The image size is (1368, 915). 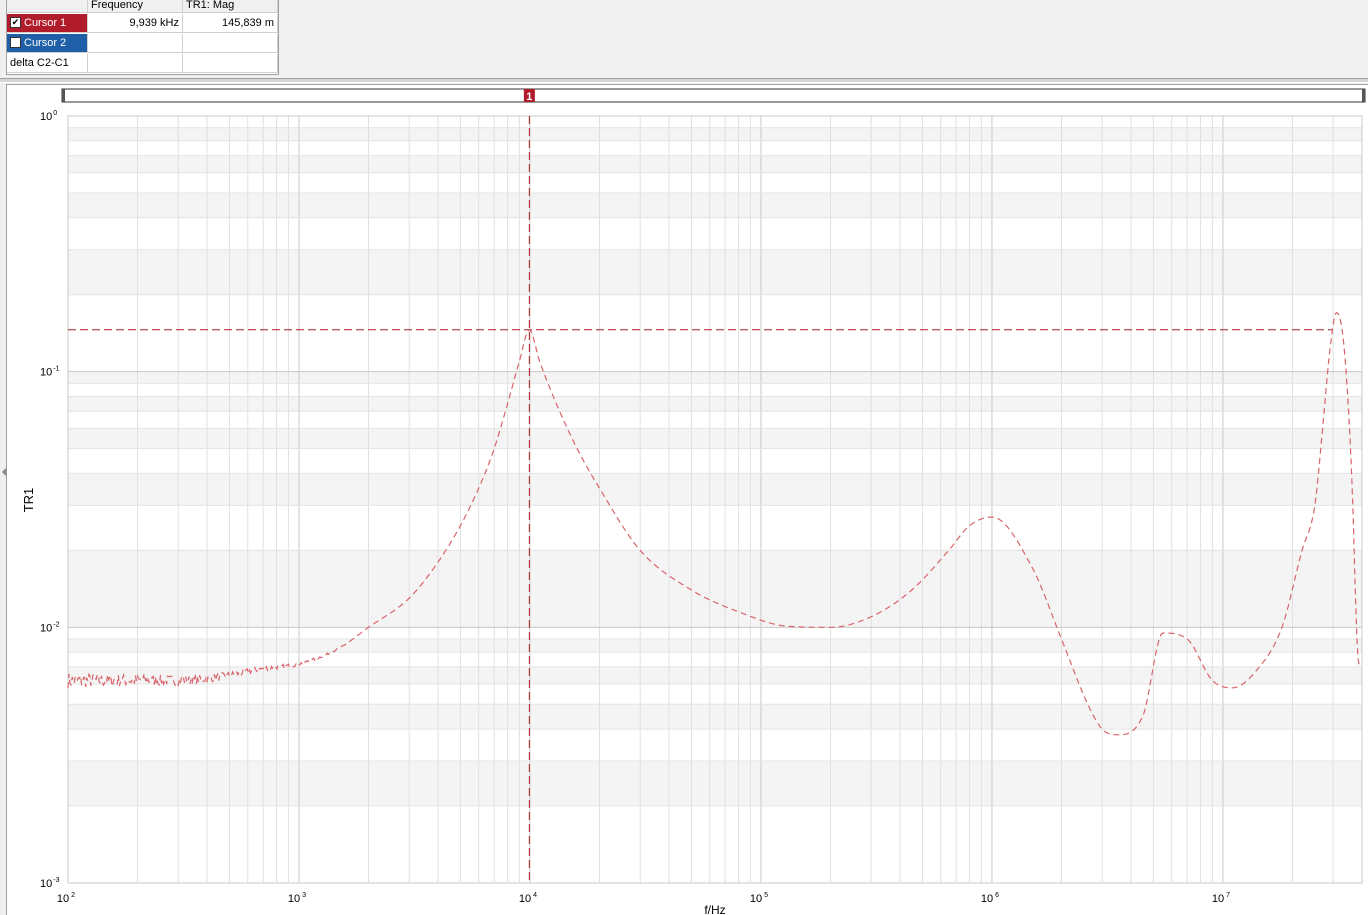 I want to click on side-collapse-arrow-icon, so click(x=4, y=472).